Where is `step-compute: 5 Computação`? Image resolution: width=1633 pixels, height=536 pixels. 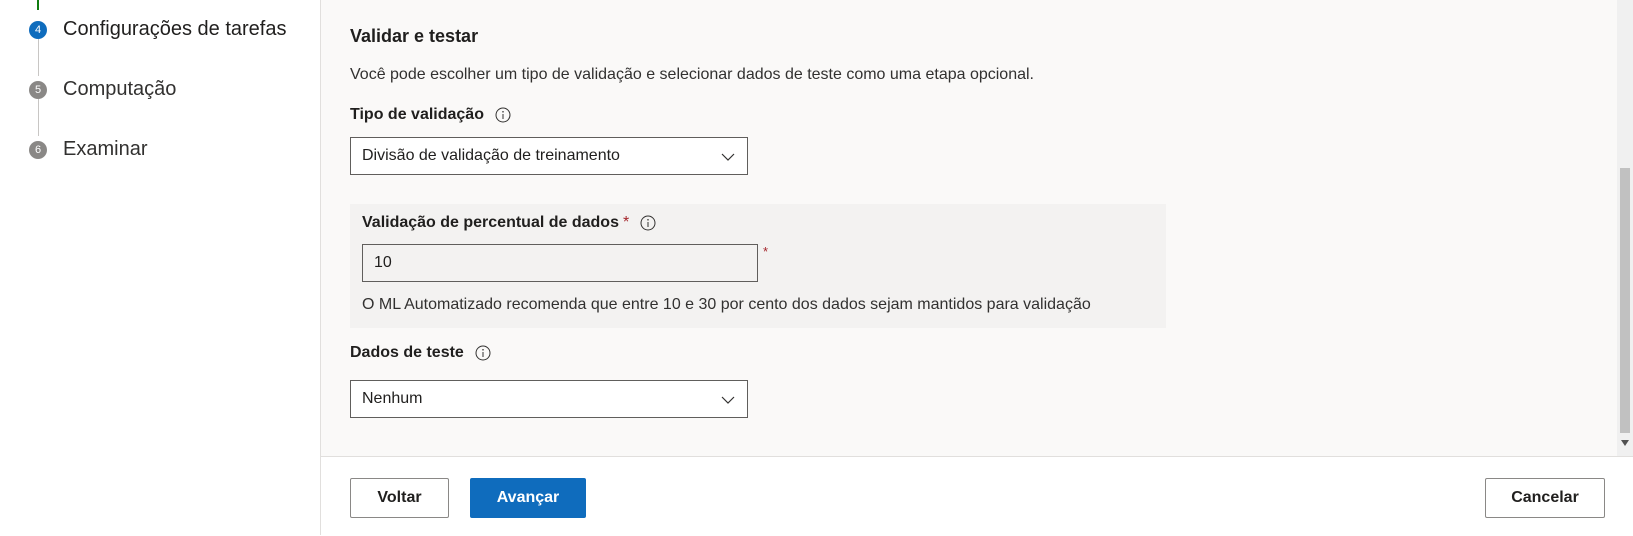
step-compute: 5 Computação is located at coordinates (102, 89).